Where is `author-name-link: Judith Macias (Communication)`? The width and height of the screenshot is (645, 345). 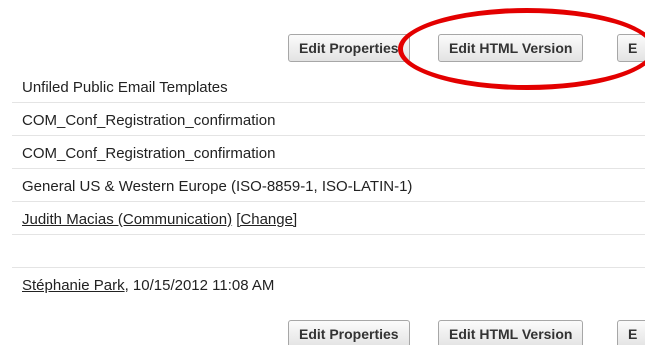
author-name-link: Judith Macias (Communication) is located at coordinates (127, 219).